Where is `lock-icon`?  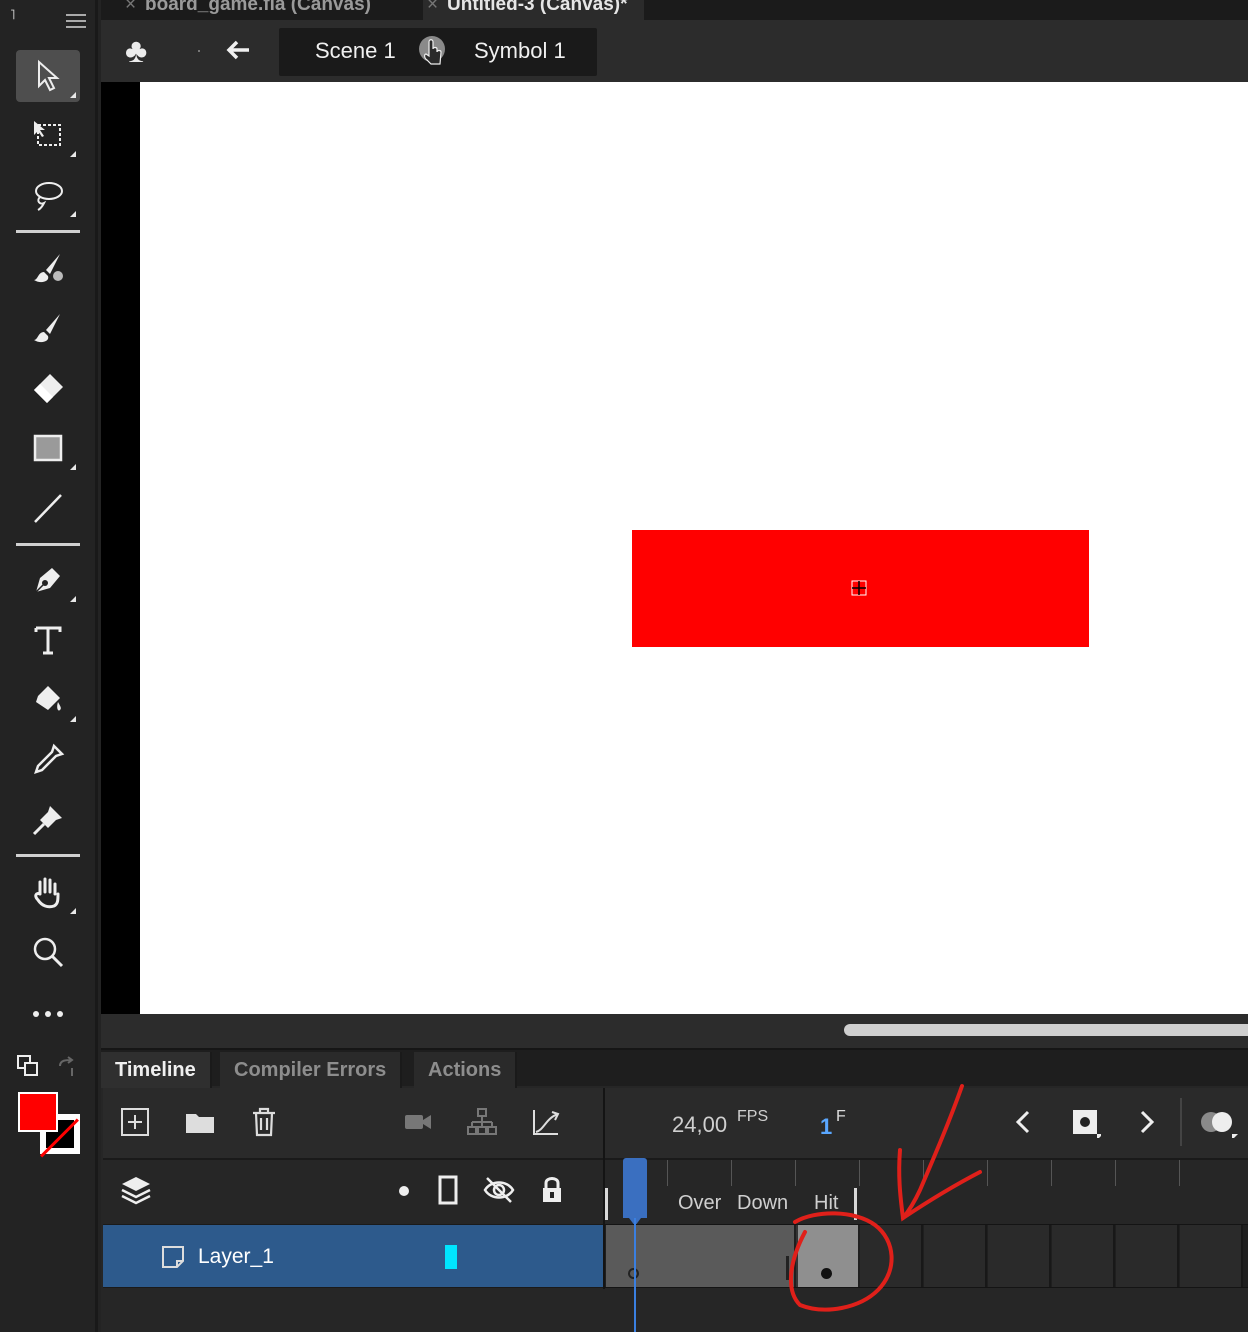 lock-icon is located at coordinates (552, 1190).